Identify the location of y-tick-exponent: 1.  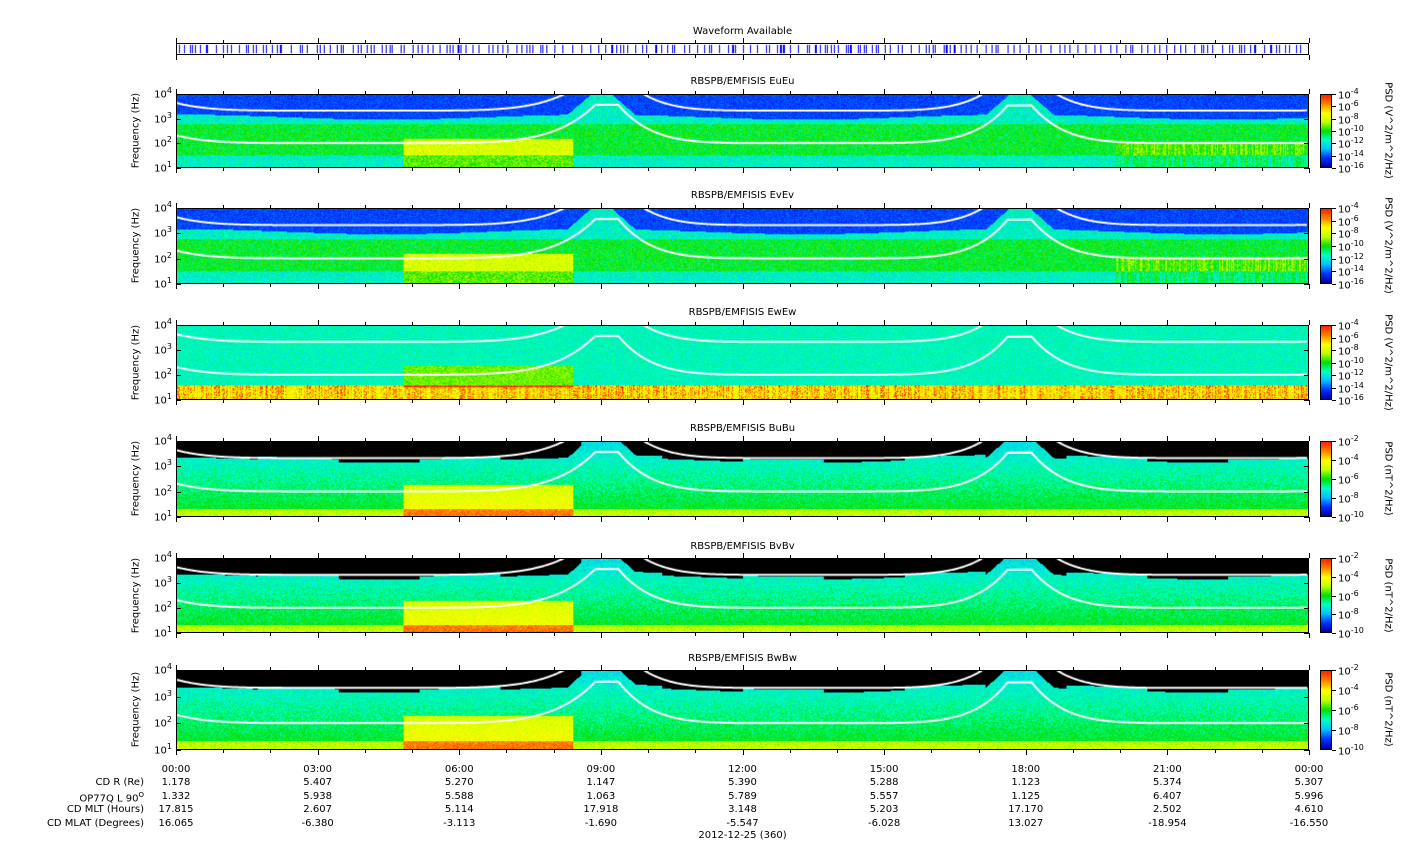
(169, 280).